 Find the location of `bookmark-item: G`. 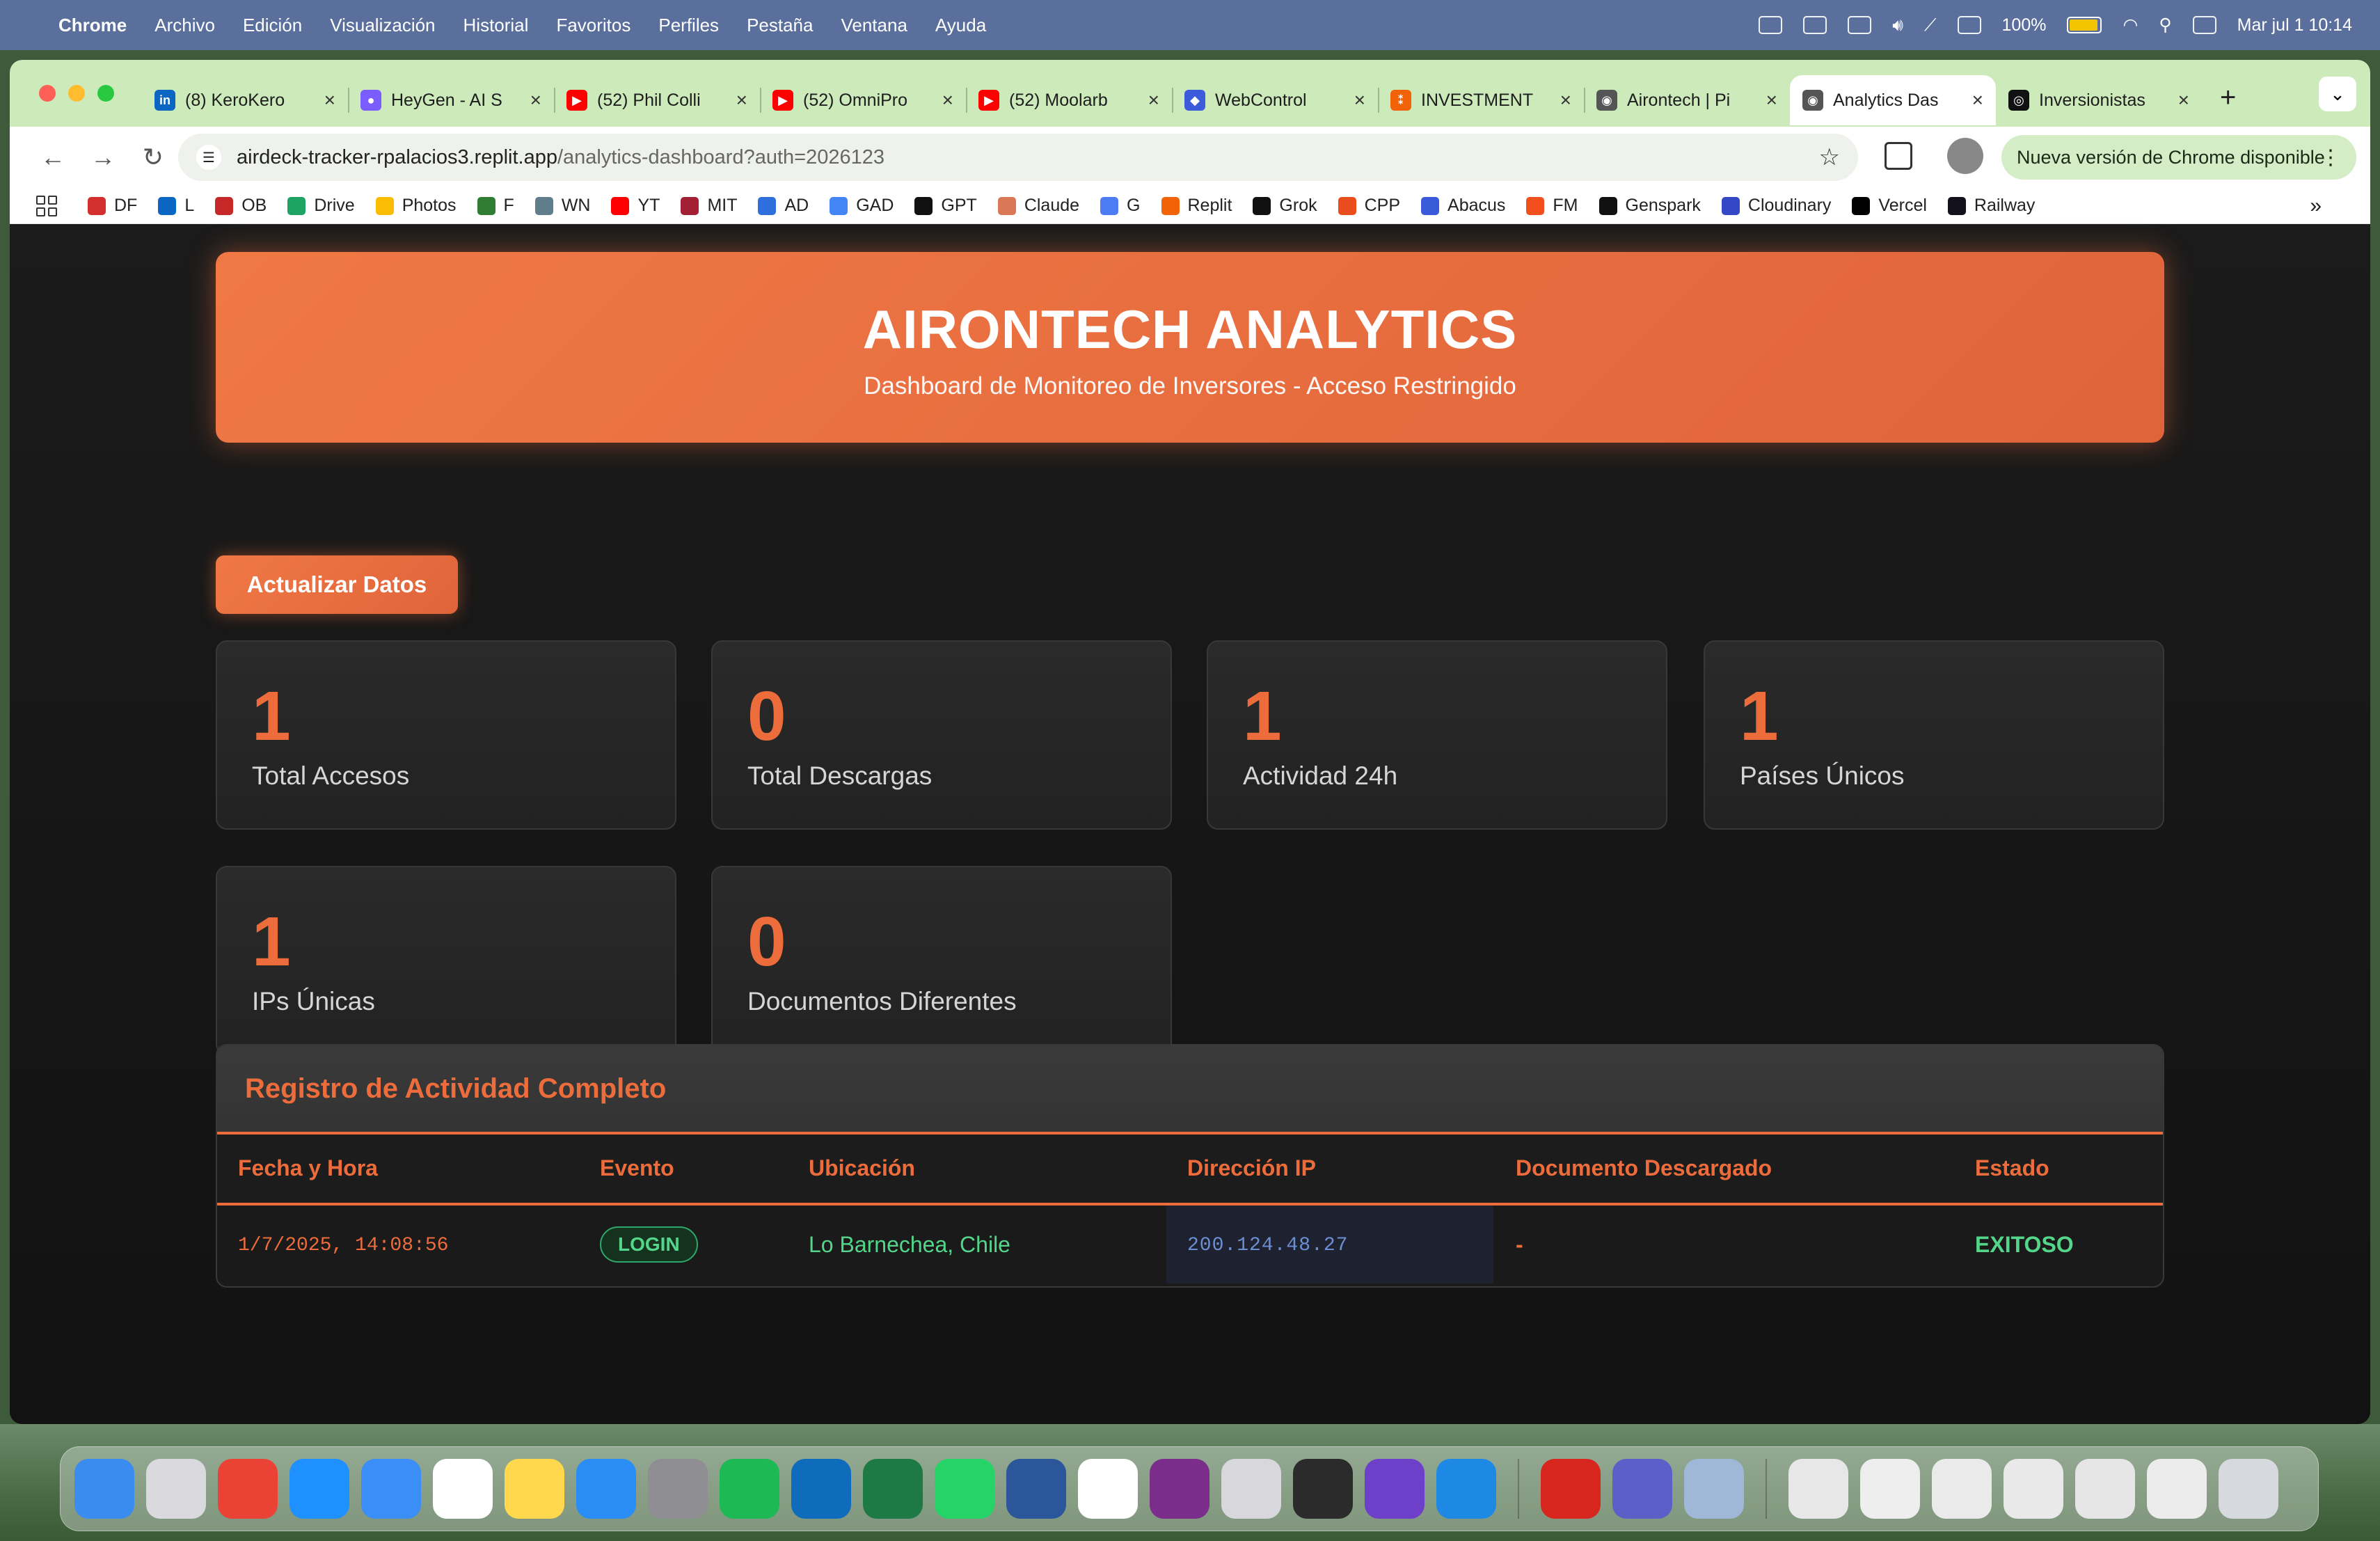

bookmark-item: G is located at coordinates (1120, 206).